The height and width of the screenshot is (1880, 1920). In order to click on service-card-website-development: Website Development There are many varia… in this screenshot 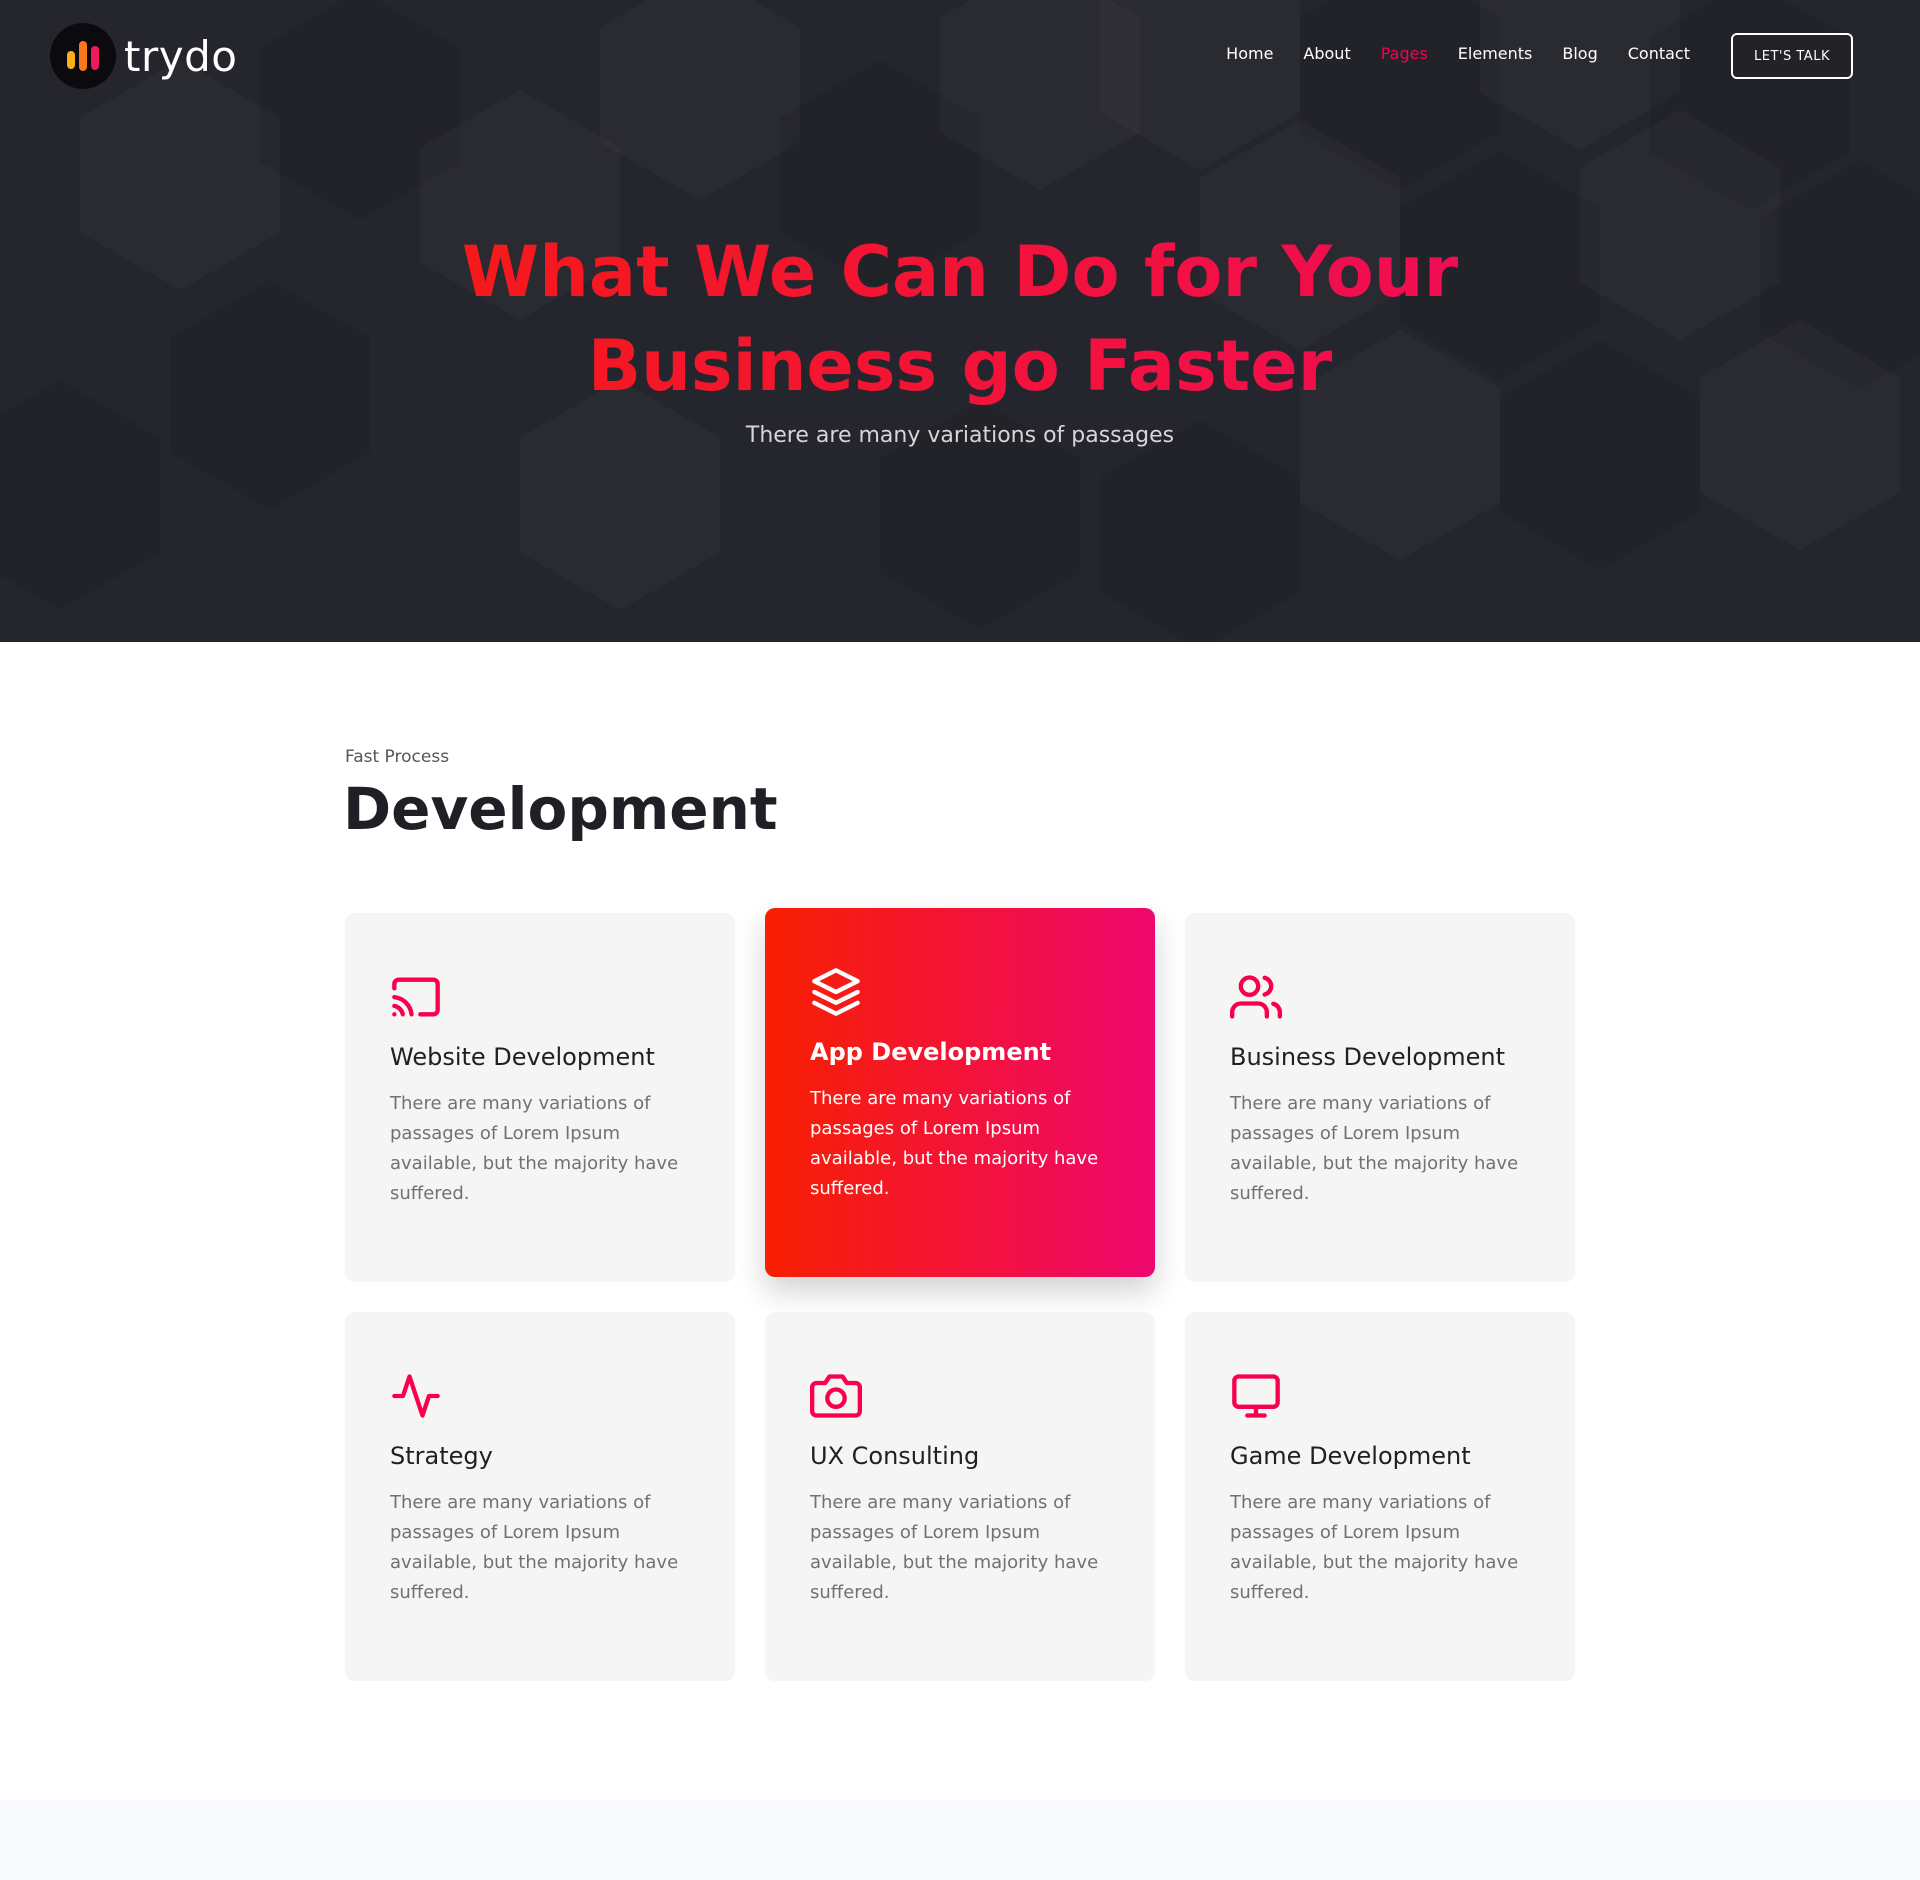, I will do `click(540, 1097)`.